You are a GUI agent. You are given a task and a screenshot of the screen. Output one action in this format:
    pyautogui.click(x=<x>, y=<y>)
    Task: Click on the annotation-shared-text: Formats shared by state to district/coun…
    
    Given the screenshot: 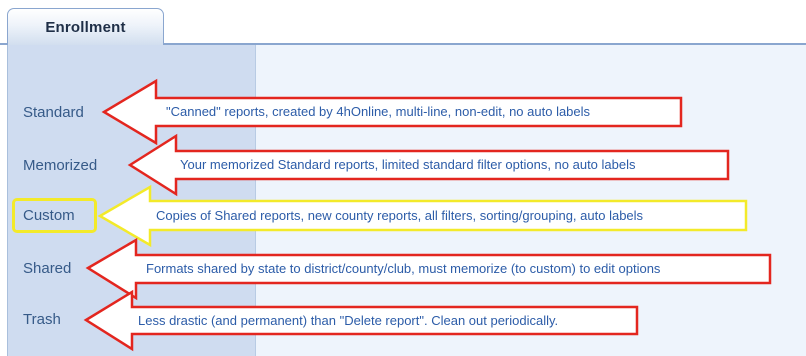 What is the action you would take?
    pyautogui.click(x=403, y=268)
    